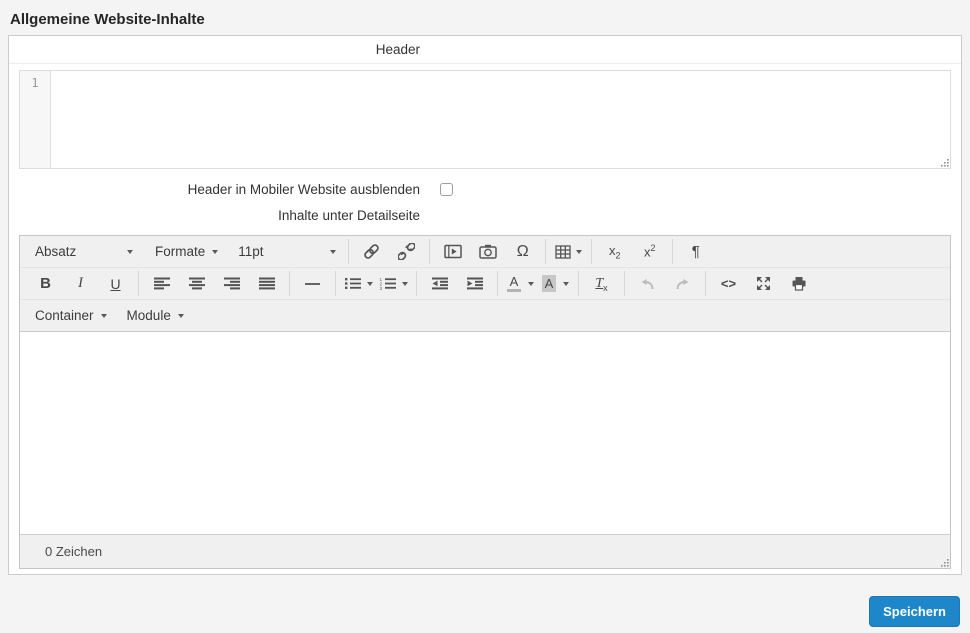 The width and height of the screenshot is (970, 633). I want to click on paragraph-icon: ¶, so click(695, 252).